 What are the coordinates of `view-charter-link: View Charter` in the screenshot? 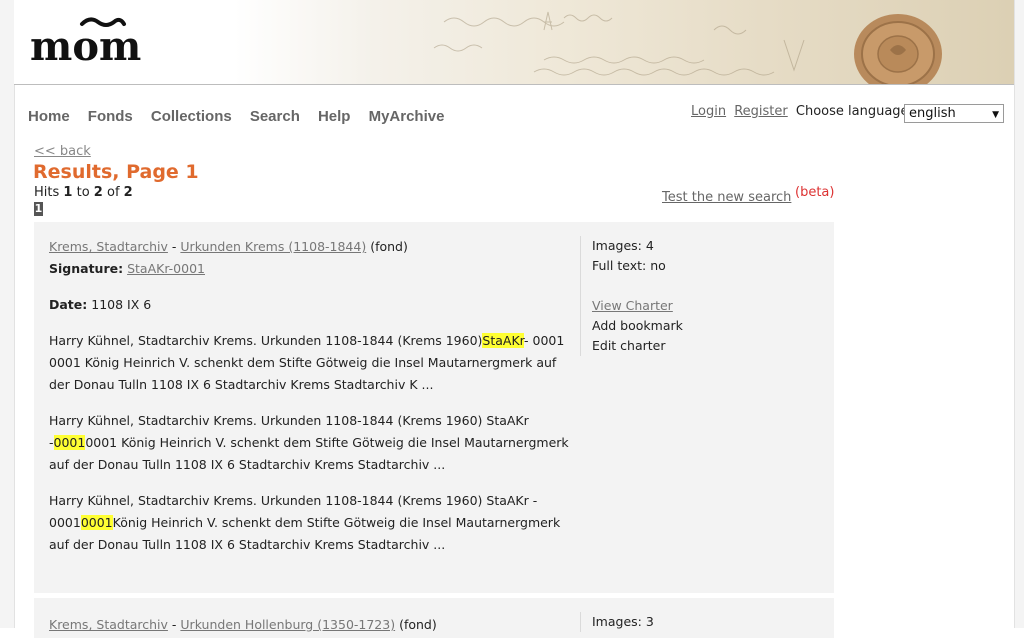 It's located at (632, 305).